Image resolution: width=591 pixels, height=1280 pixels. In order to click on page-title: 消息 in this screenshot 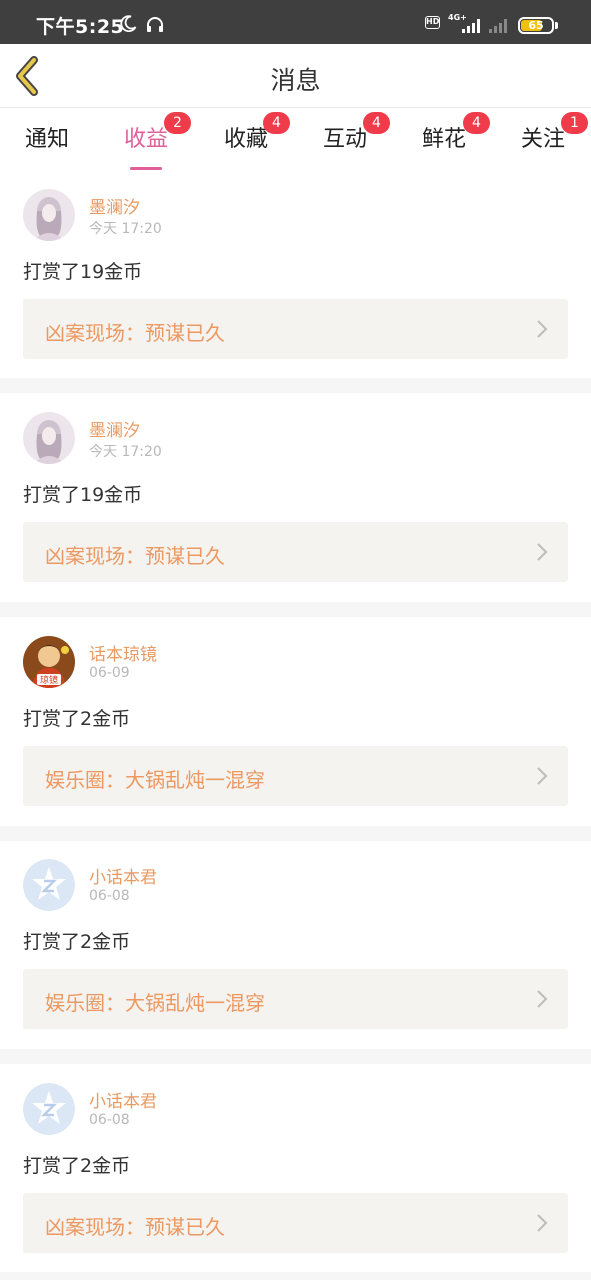, I will do `click(295, 80)`.